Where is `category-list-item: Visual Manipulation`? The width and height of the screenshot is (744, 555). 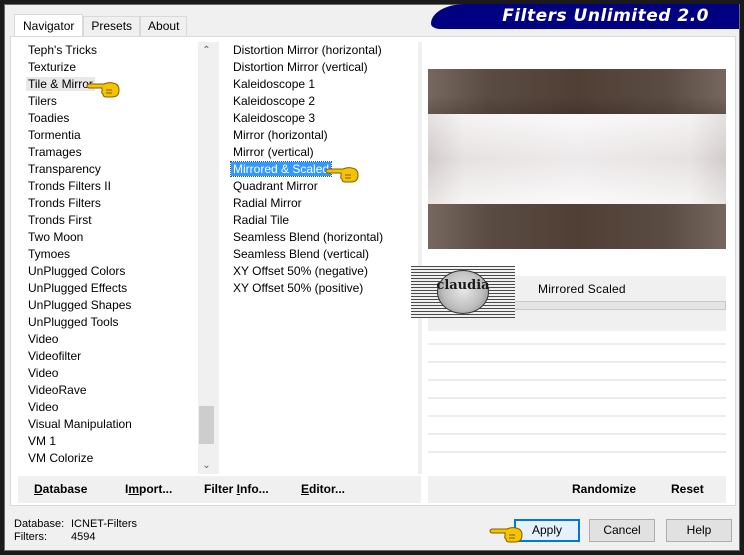
category-list-item: Visual Manipulation is located at coordinates (106, 424).